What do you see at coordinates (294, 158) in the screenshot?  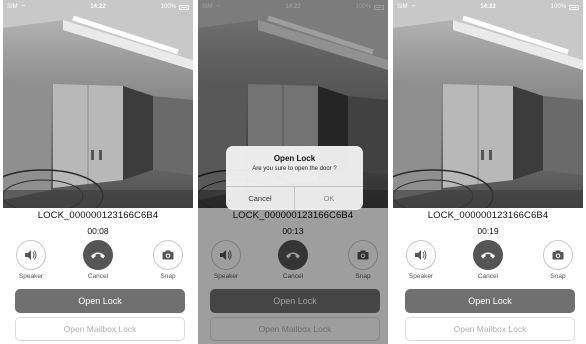 I see `dialog-title: Open Lock` at bounding box center [294, 158].